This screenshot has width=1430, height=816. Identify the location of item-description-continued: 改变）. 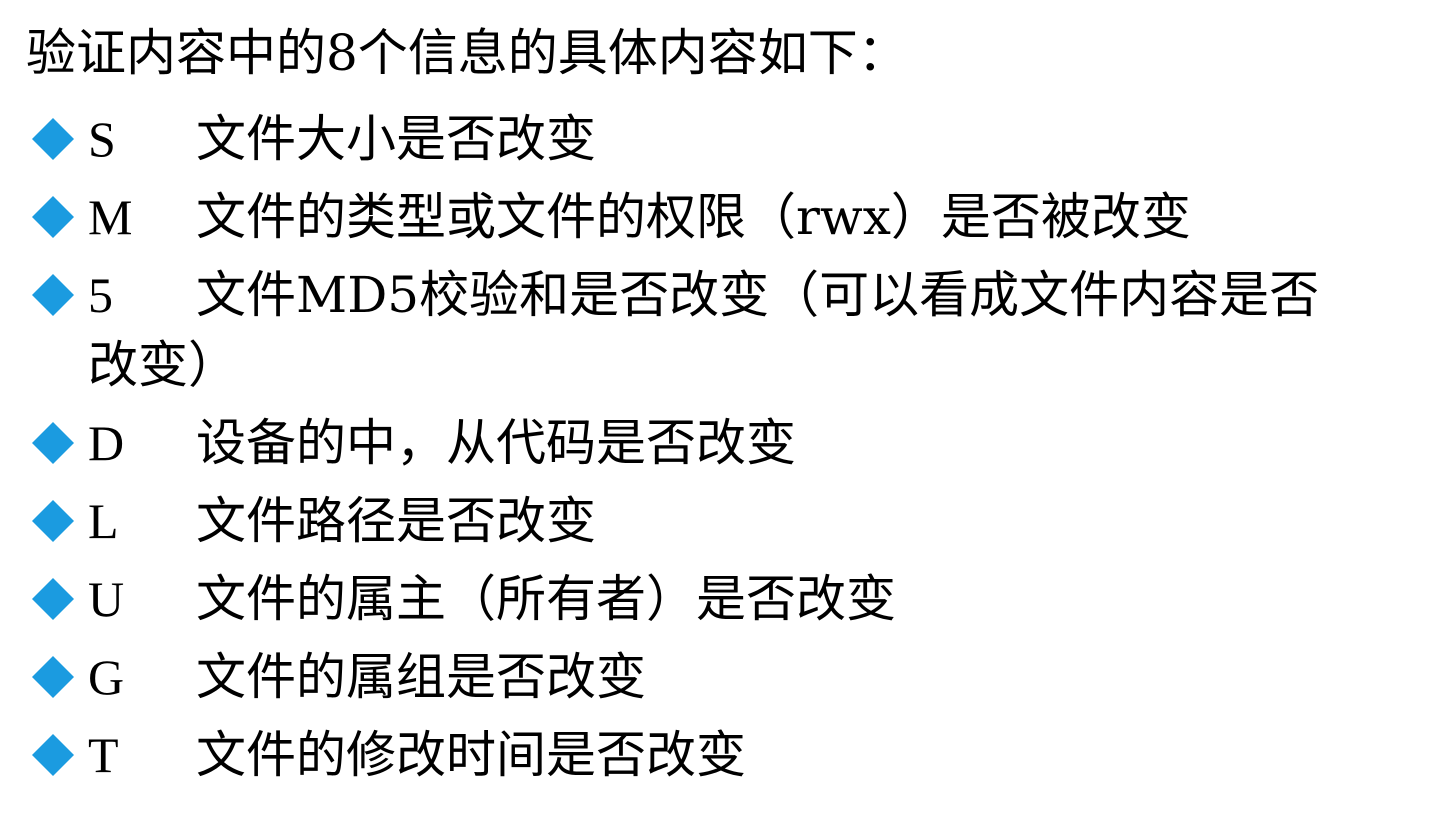
(163, 365).